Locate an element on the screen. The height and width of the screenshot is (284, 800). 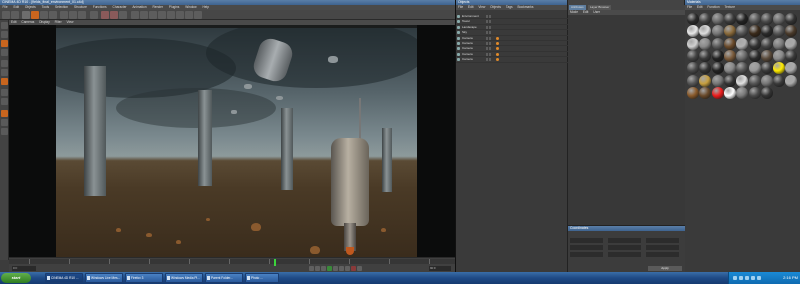
viewport-menu-view: View is located at coordinates (70, 22).